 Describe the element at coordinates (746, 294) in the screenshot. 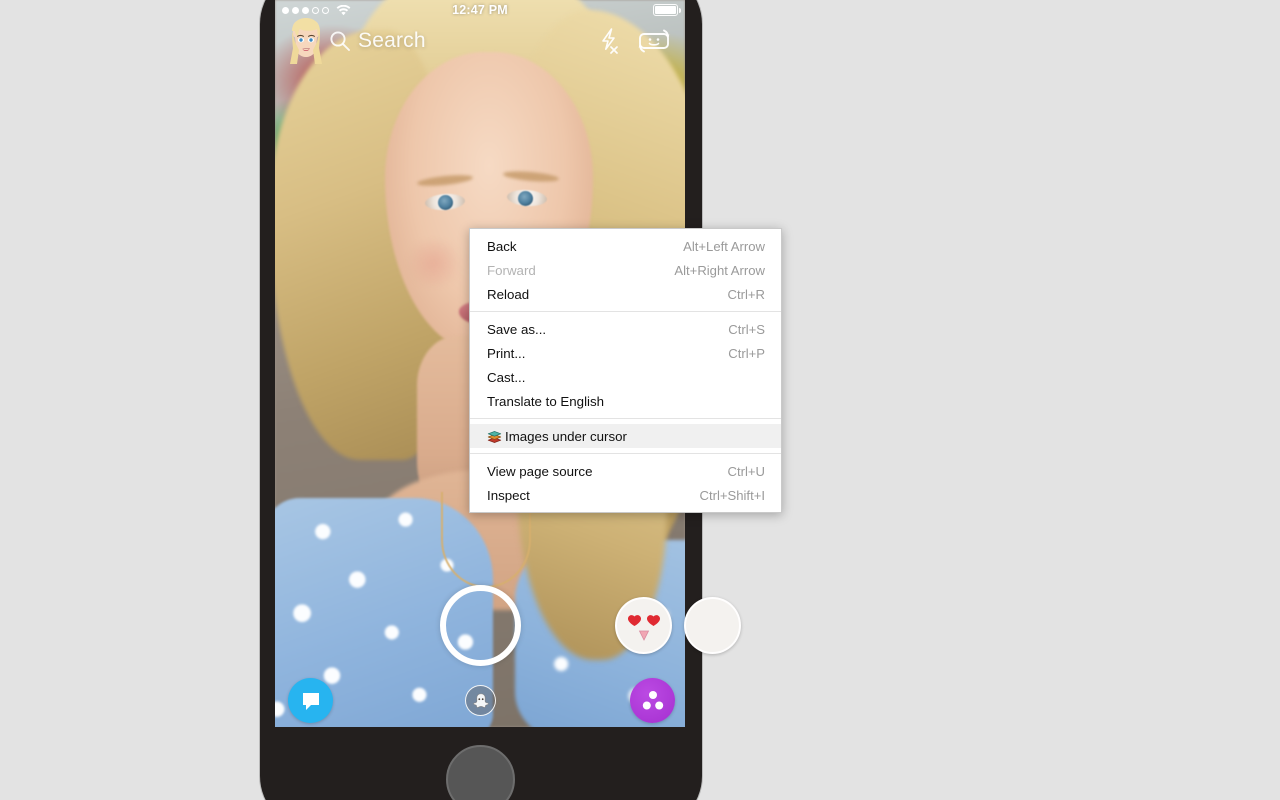

I see `menu-item-shortcut: Ctrl+R` at that location.